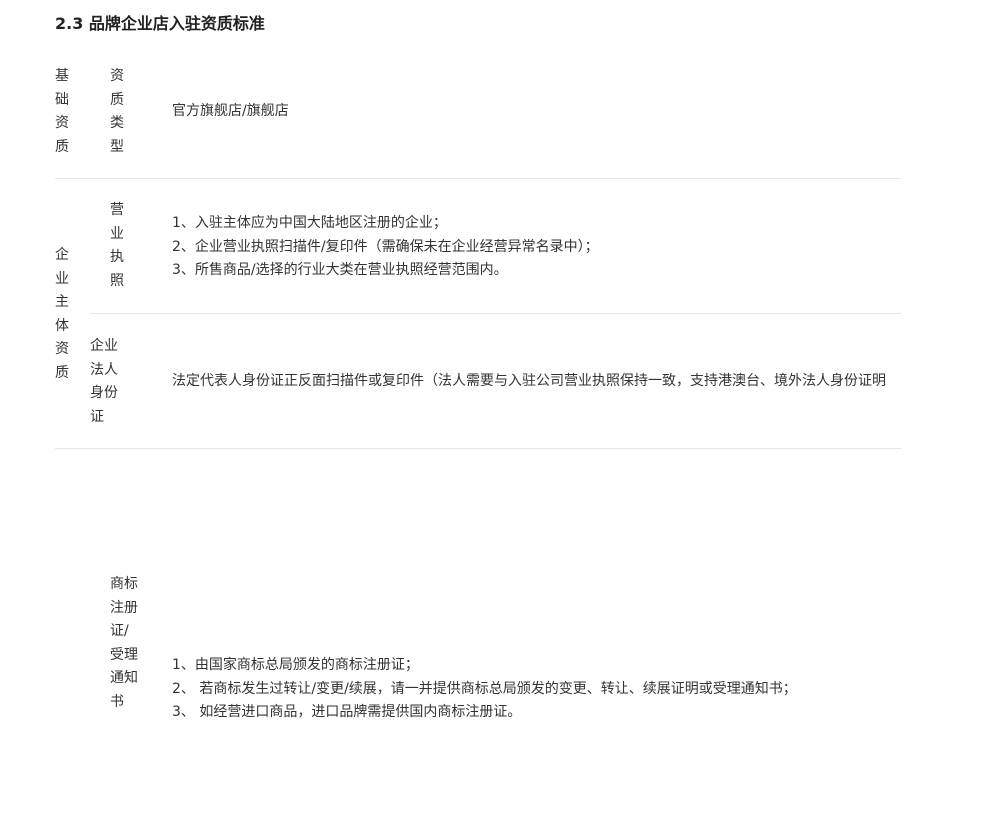 The image size is (997, 820). I want to click on item-business-license: 营业执照, so click(117, 245).